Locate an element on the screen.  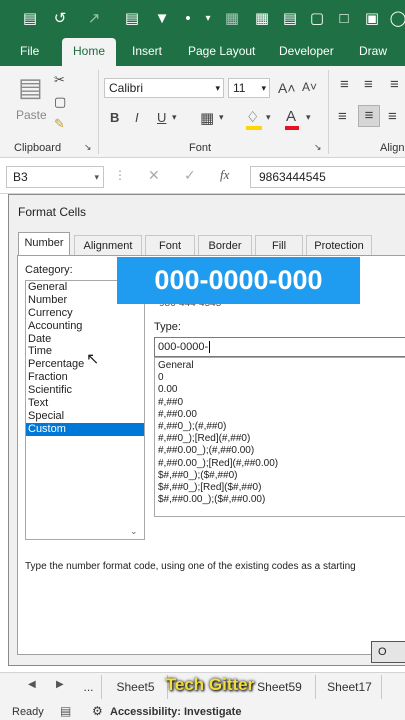
cancel-icon: ✕ is located at coordinates (154, 175).